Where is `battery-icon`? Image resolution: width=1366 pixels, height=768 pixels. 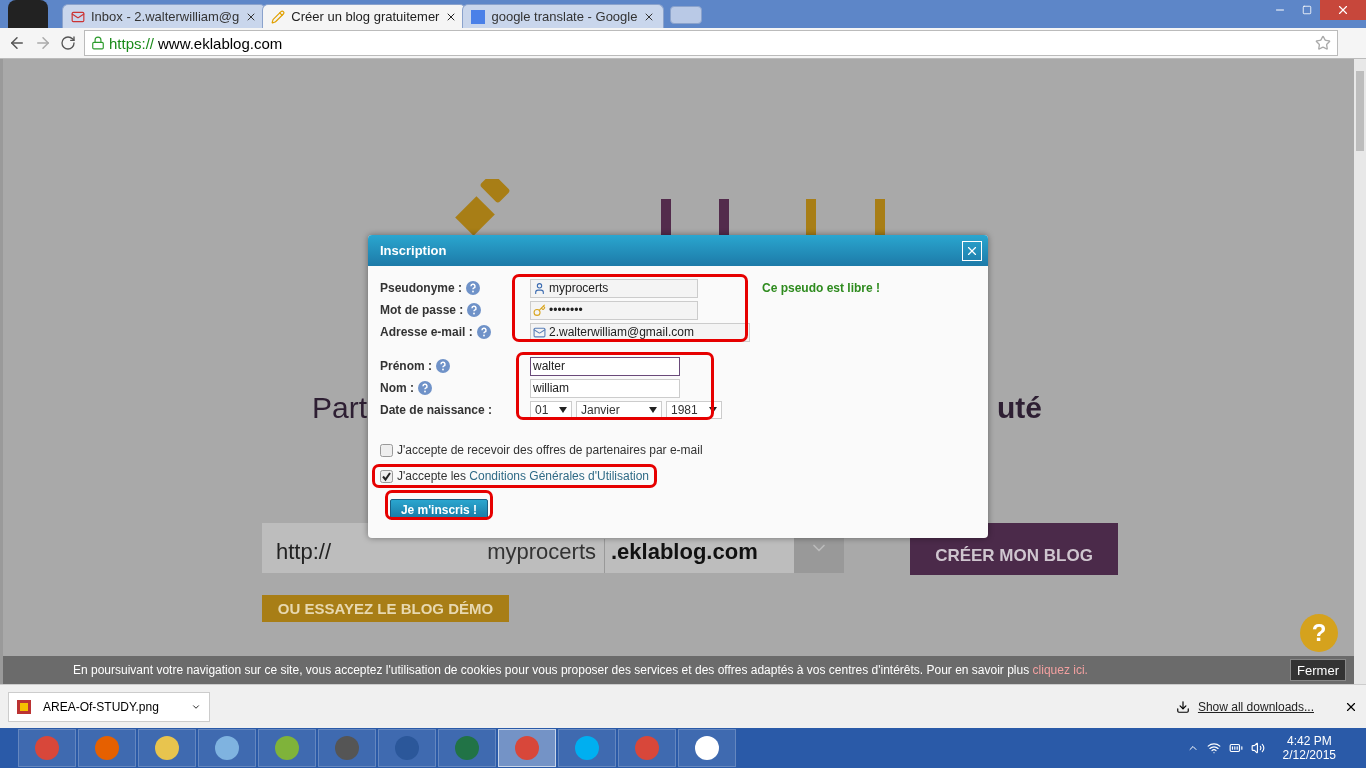
battery-icon is located at coordinates (1235, 748).